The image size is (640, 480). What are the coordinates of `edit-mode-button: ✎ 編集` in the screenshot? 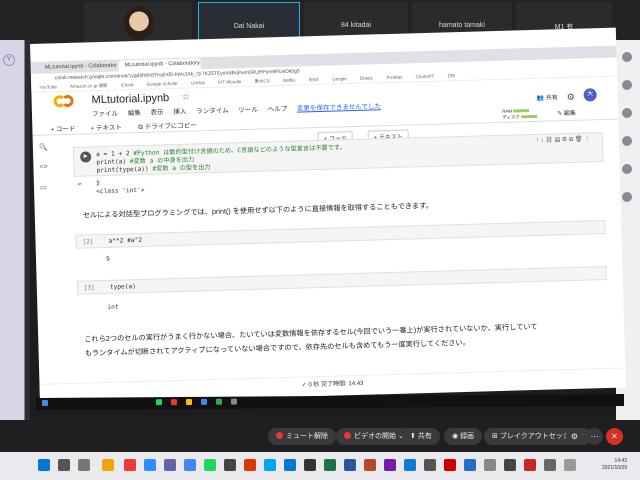 It's located at (566, 113).